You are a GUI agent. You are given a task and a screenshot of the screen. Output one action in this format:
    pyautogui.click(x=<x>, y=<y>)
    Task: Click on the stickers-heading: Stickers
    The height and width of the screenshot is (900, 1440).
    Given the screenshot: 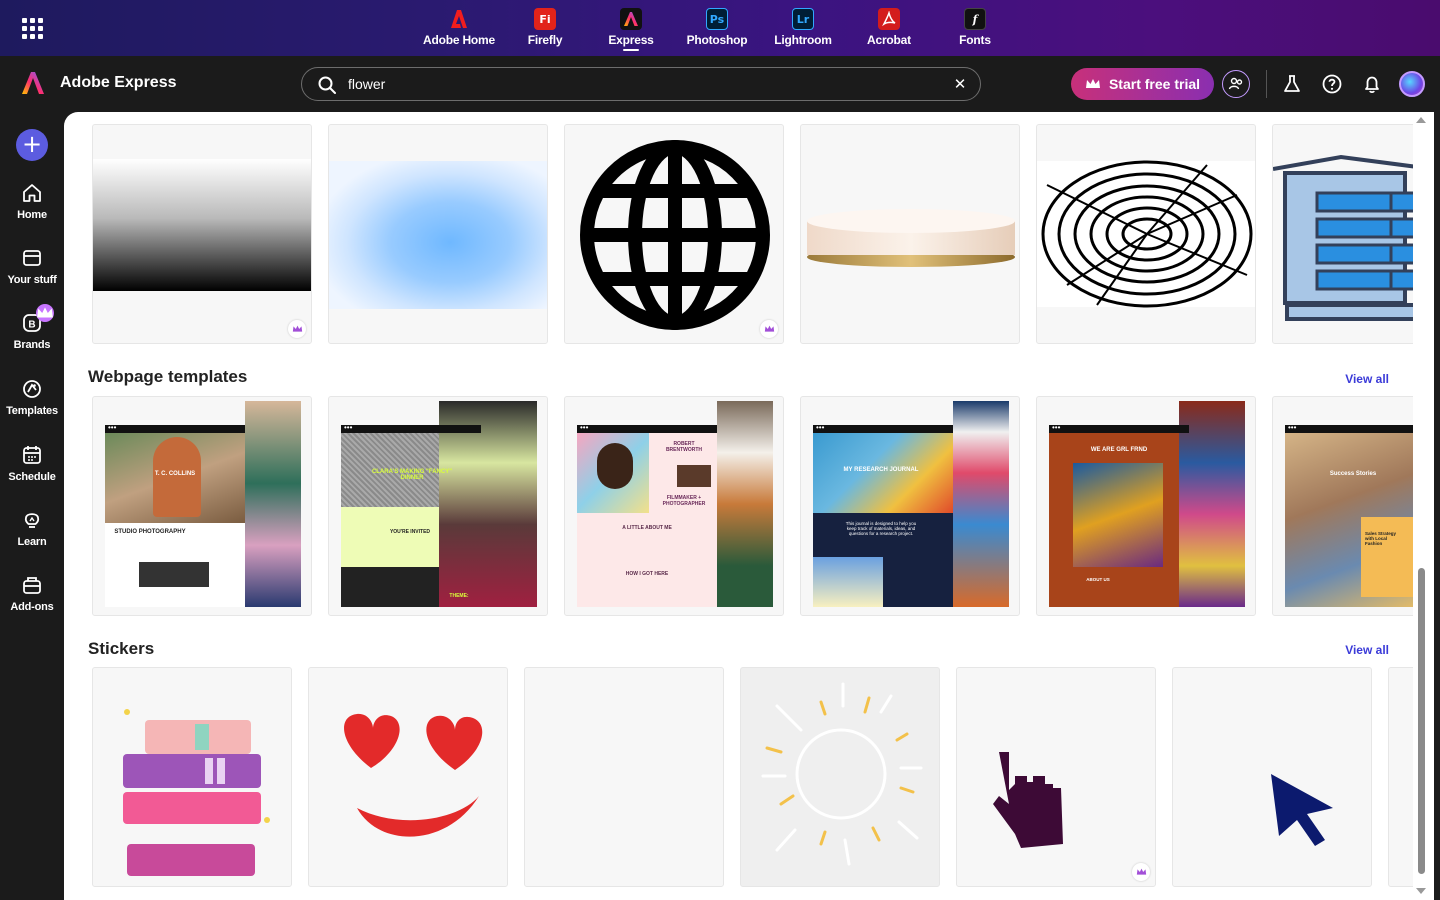 What is the action you would take?
    pyautogui.click(x=121, y=648)
    